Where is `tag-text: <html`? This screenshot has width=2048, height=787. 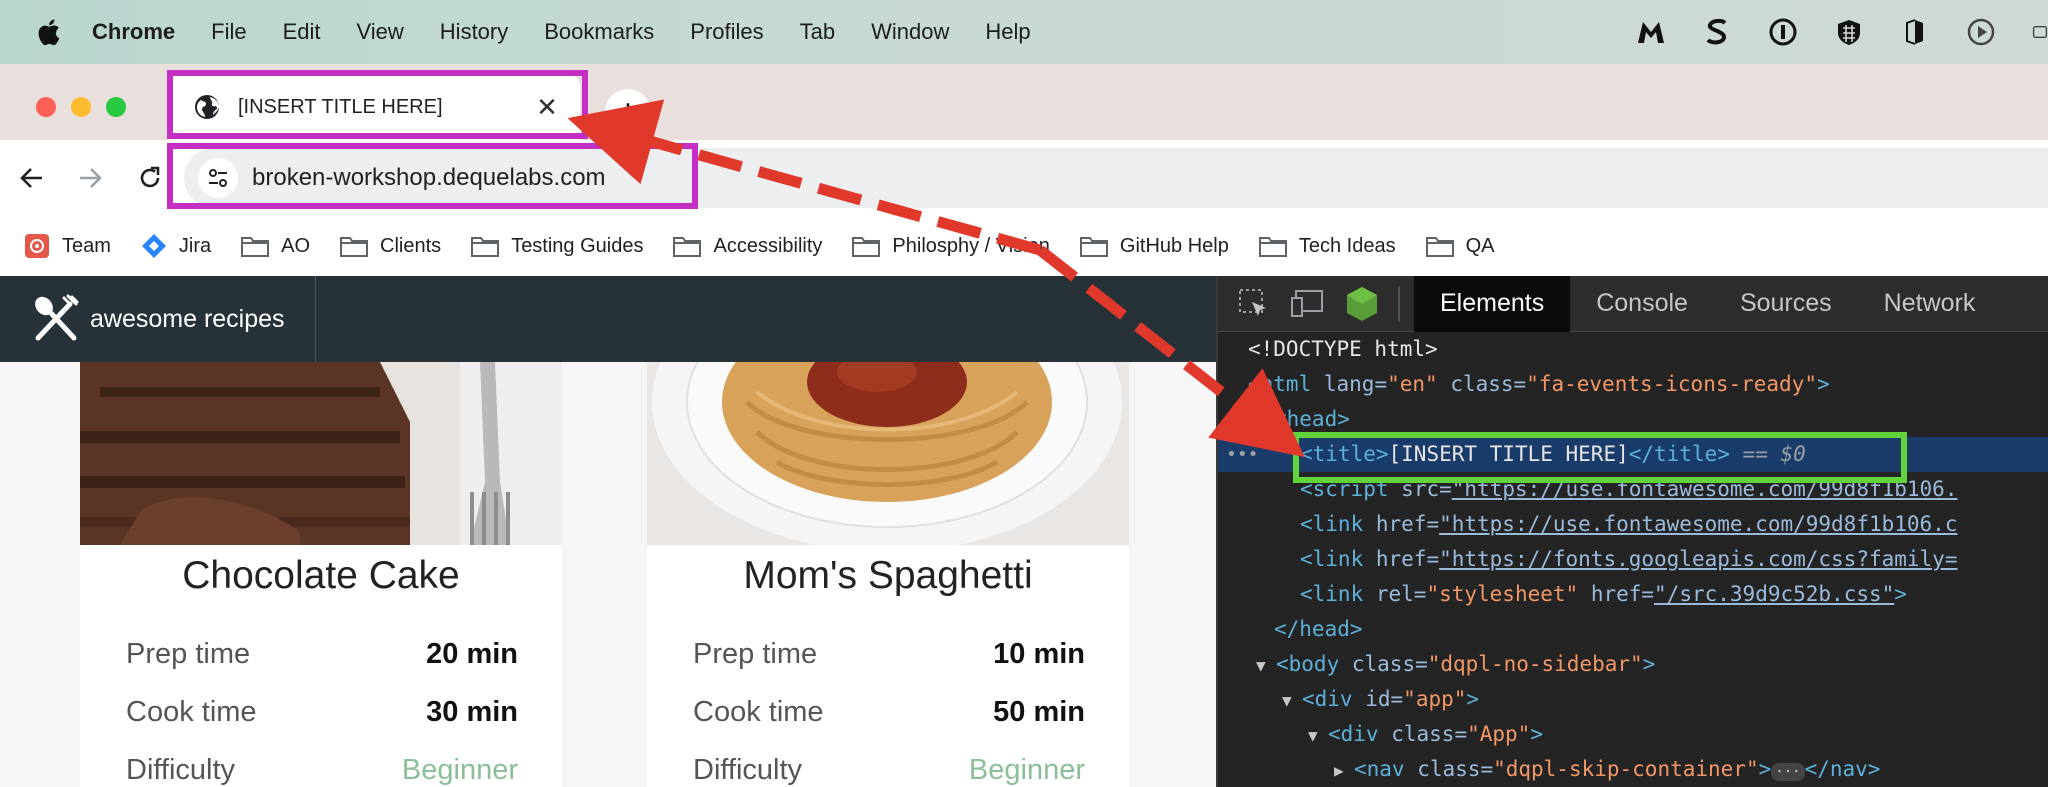
tag-text: <html is located at coordinates (1280, 384).